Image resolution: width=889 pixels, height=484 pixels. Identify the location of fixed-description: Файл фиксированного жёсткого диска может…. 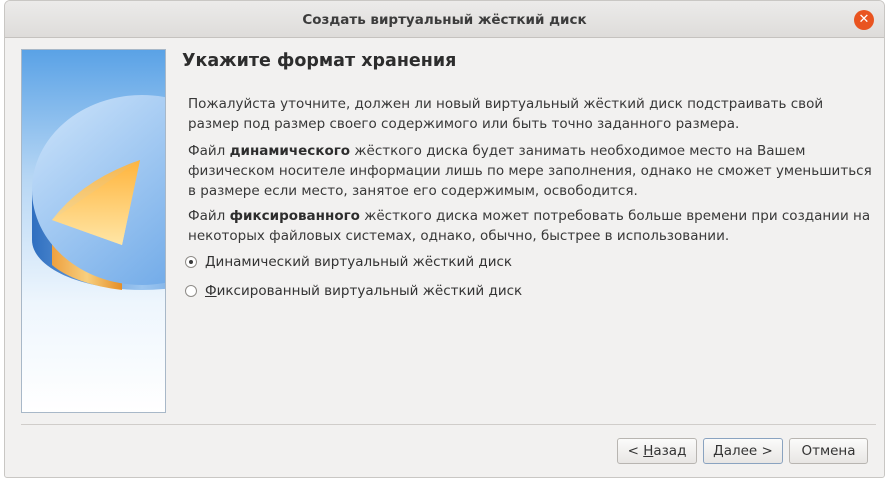
(533, 226).